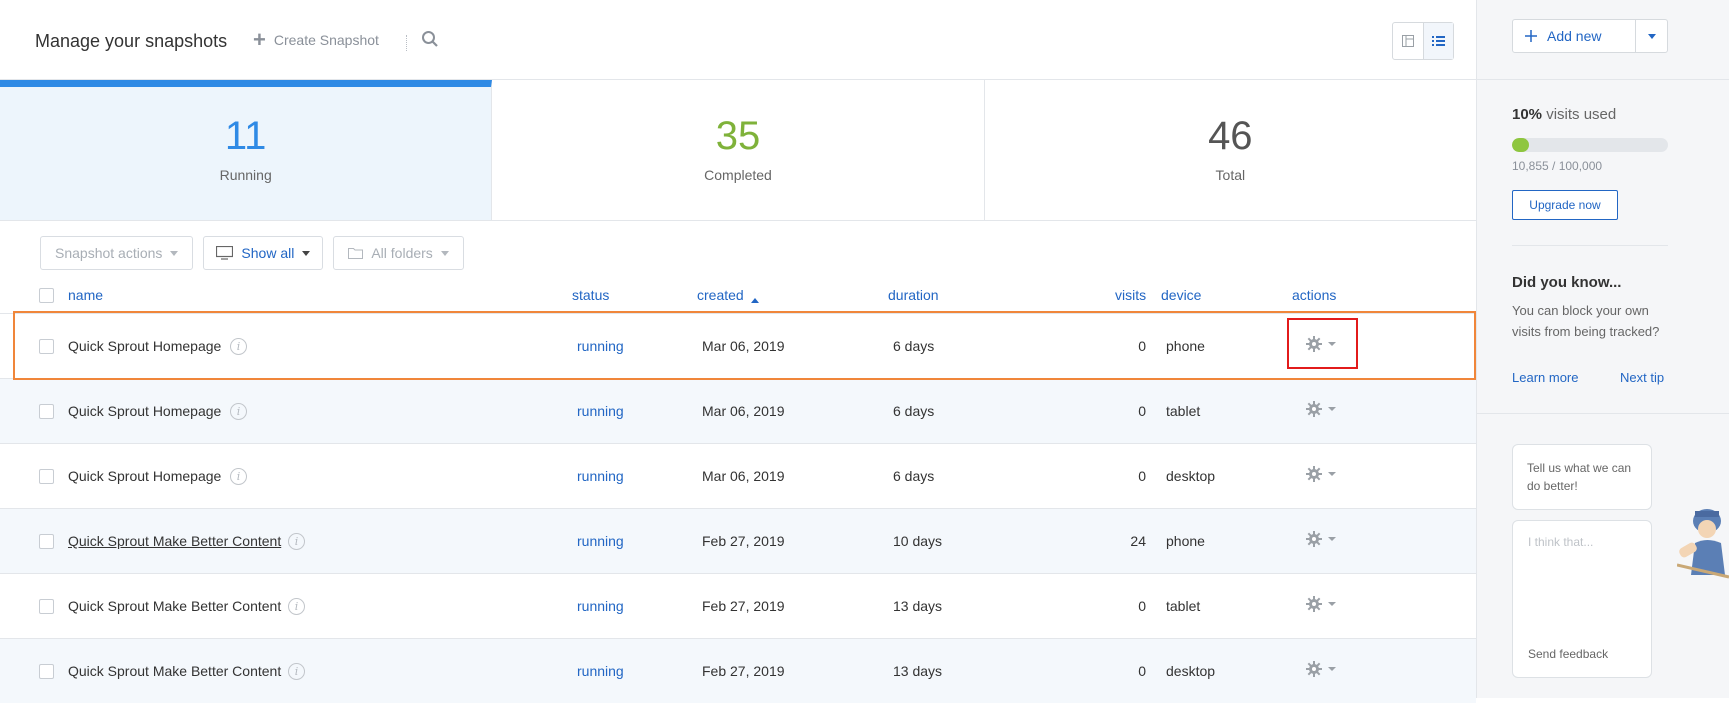 Image resolution: width=1729 pixels, height=703 pixels. What do you see at coordinates (1181, 295) in the screenshot?
I see `col-device: device` at bounding box center [1181, 295].